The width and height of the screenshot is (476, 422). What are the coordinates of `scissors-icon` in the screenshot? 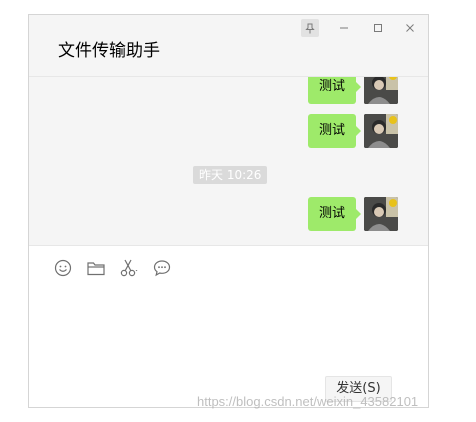 It's located at (129, 268).